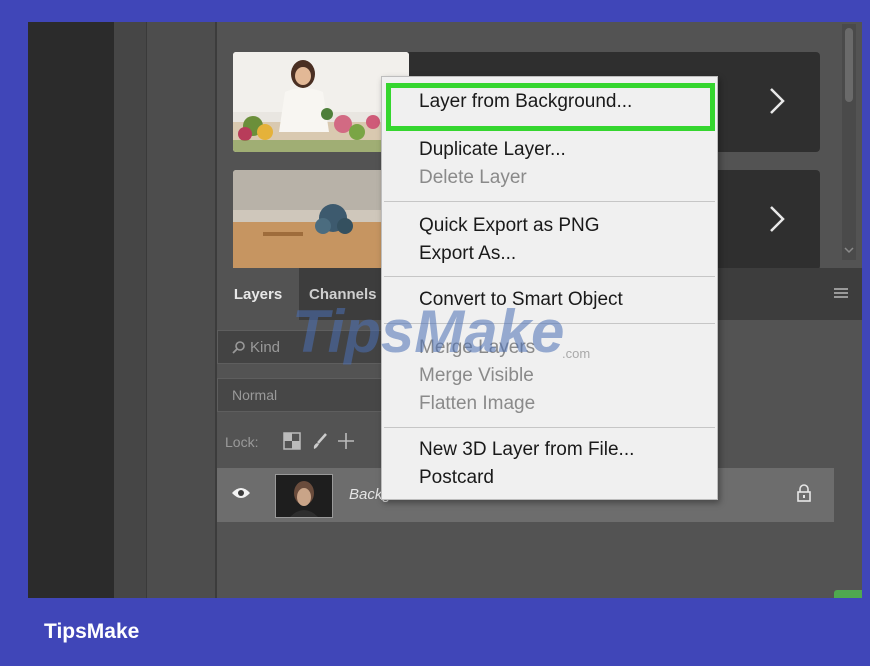 The width and height of the screenshot is (870, 666). I want to click on menu-item-flatten-image: Flatten Image, so click(477, 404).